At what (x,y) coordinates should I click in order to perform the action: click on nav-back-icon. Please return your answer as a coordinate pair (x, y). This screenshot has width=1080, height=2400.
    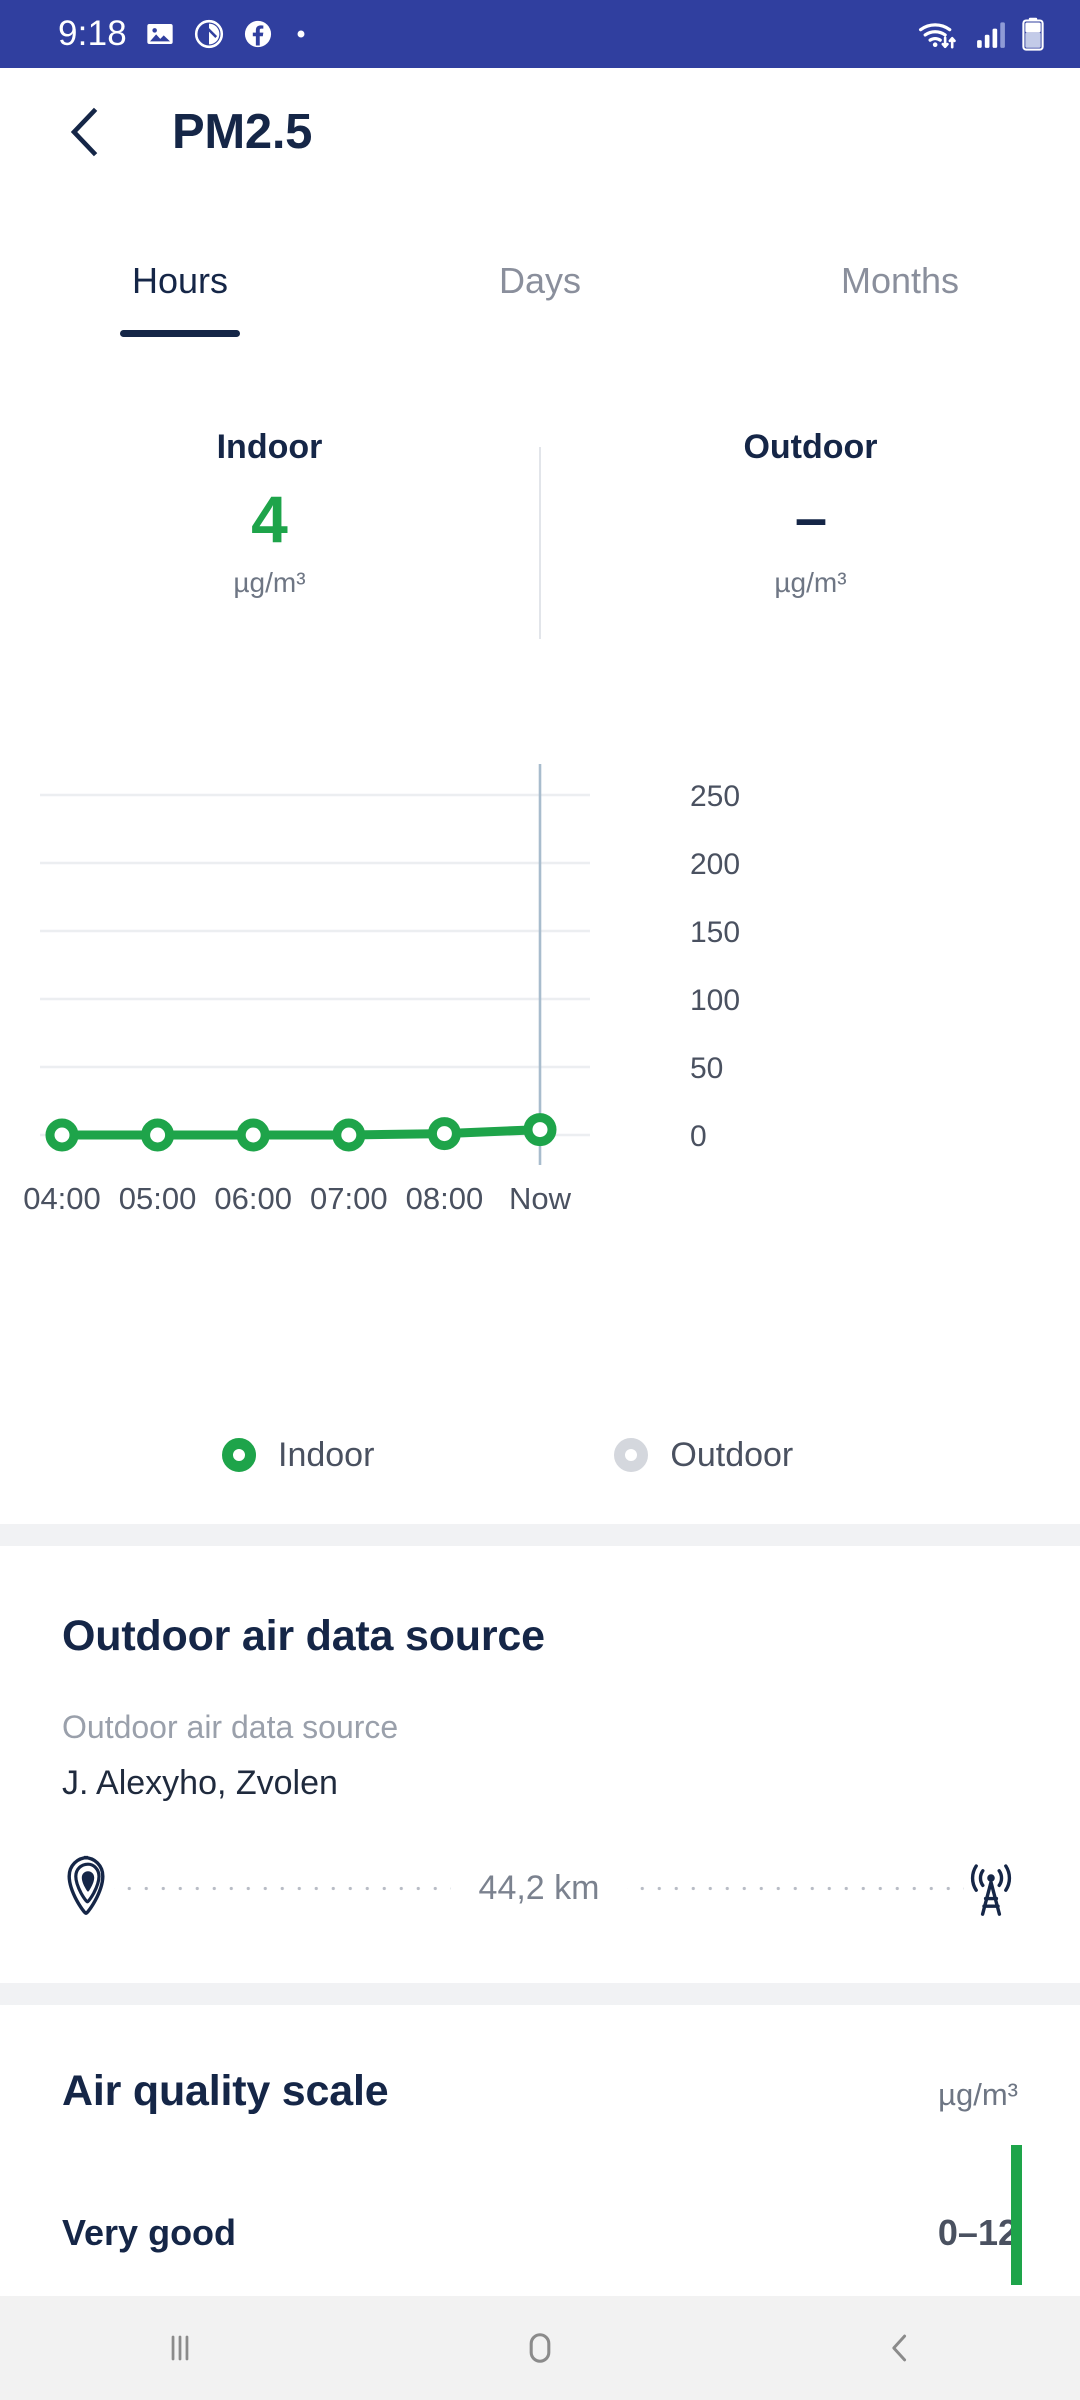
    Looking at the image, I should click on (899, 2348).